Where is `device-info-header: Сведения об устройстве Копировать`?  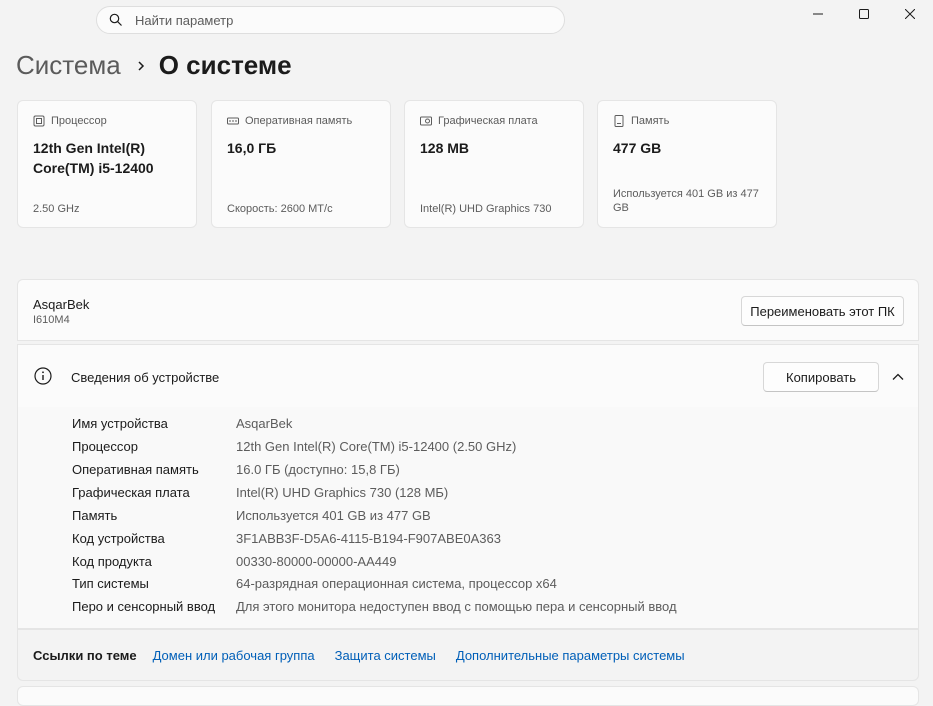
device-info-header: Сведения об устройстве Копировать is located at coordinates (468, 376).